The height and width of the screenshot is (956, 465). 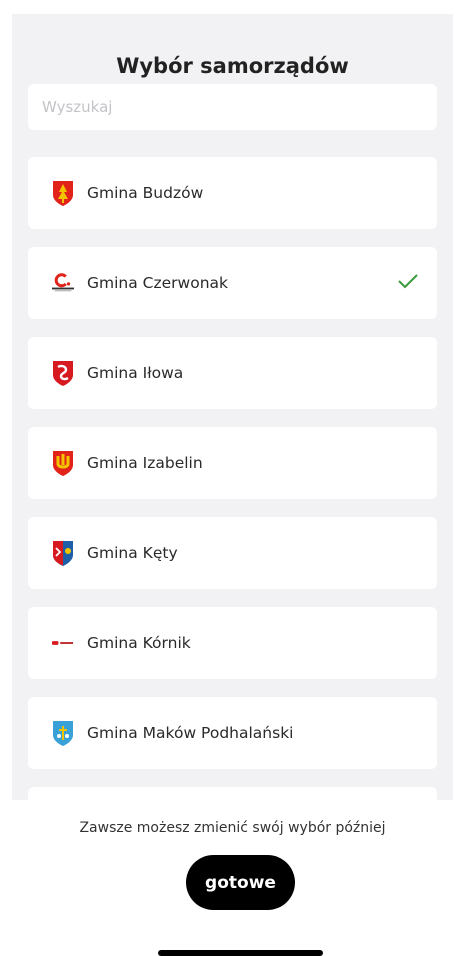 I want to click on municipality-item-izabelin: Gmina Izabelin, so click(x=232, y=463).